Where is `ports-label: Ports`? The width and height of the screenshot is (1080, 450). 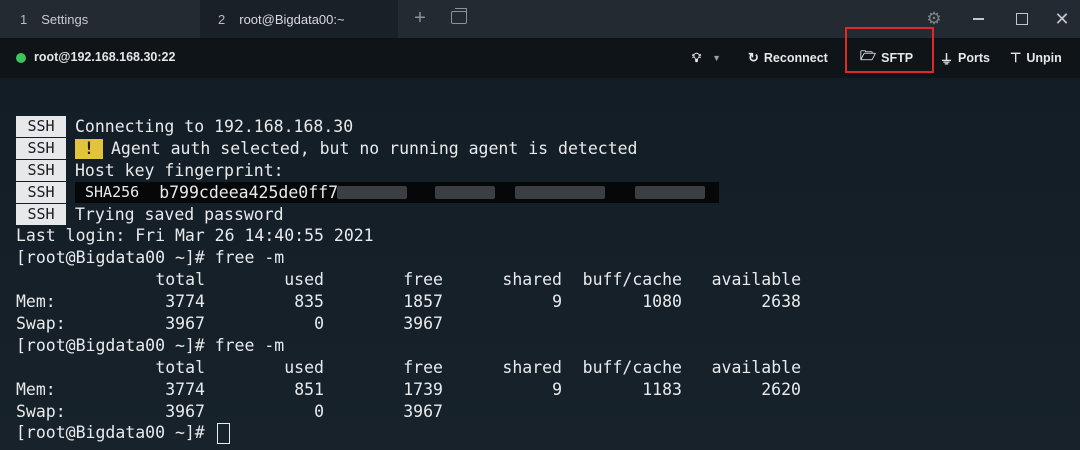
ports-label: Ports is located at coordinates (974, 58).